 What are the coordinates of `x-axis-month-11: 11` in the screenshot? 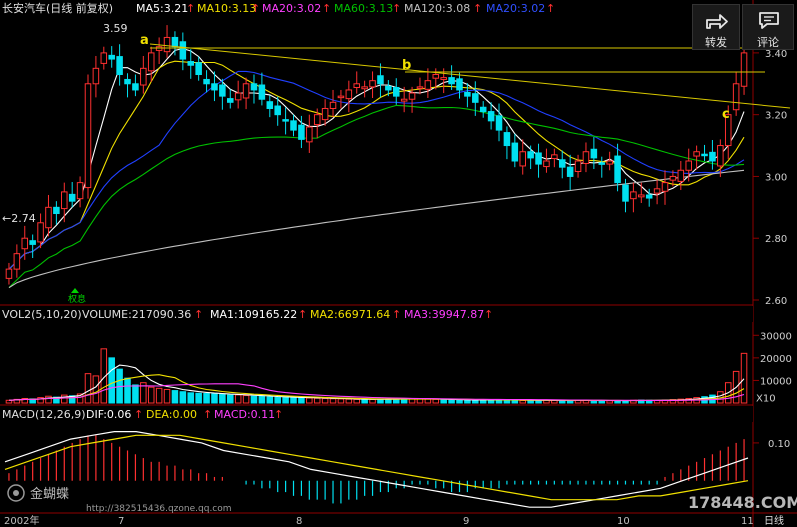 It's located at (747, 521).